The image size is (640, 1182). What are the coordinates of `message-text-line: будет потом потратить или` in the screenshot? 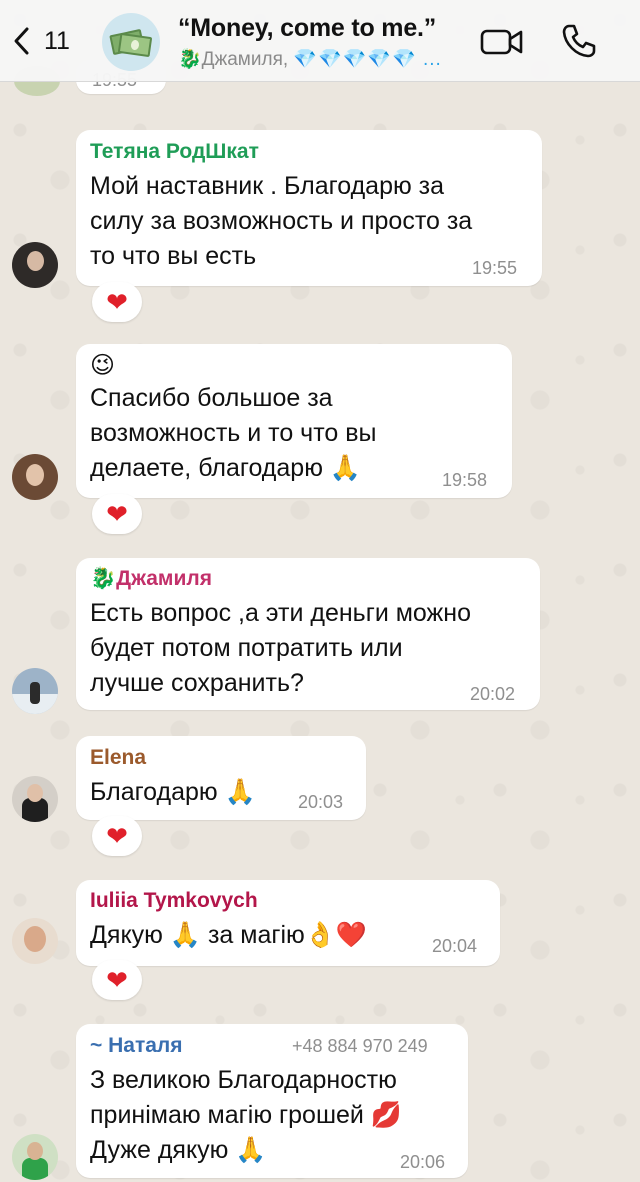 It's located at (246, 648).